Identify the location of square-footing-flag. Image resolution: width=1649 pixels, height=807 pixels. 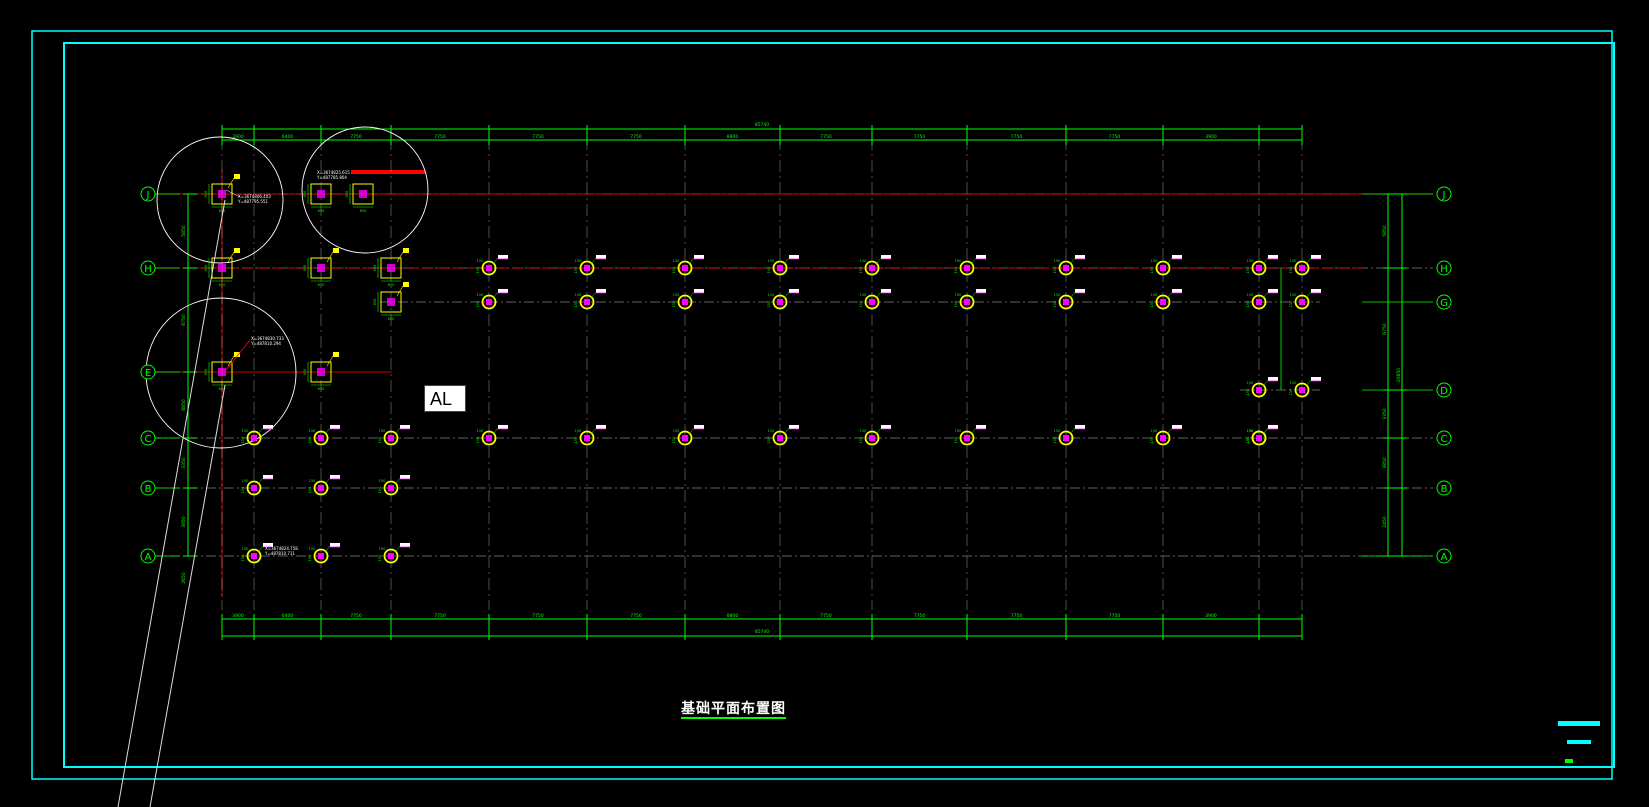
(237, 250).